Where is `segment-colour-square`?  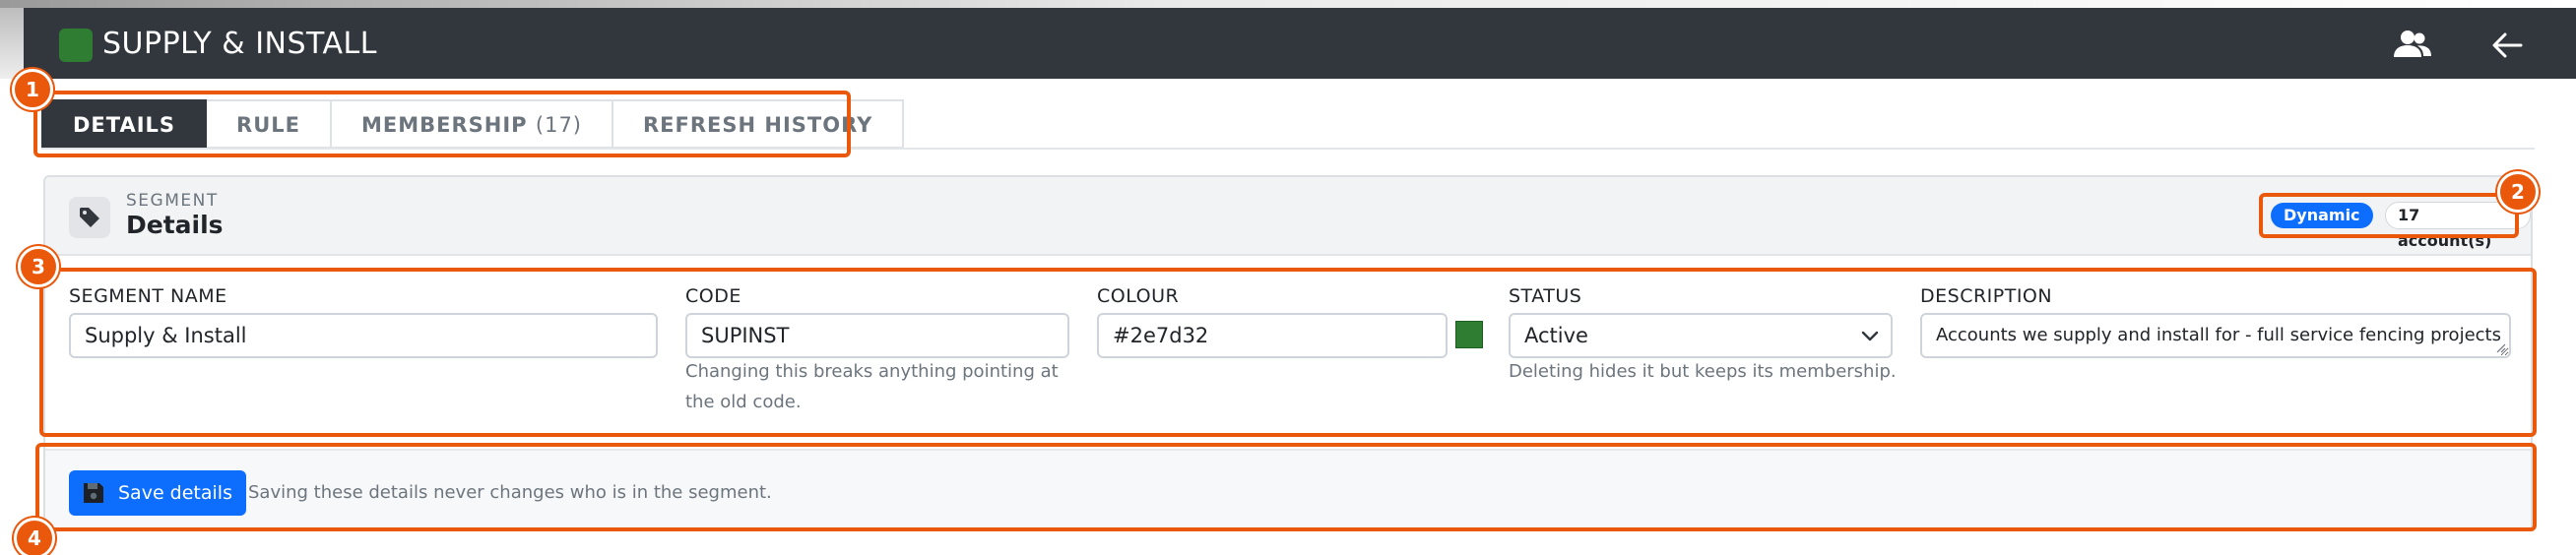
segment-colour-square is located at coordinates (76, 45).